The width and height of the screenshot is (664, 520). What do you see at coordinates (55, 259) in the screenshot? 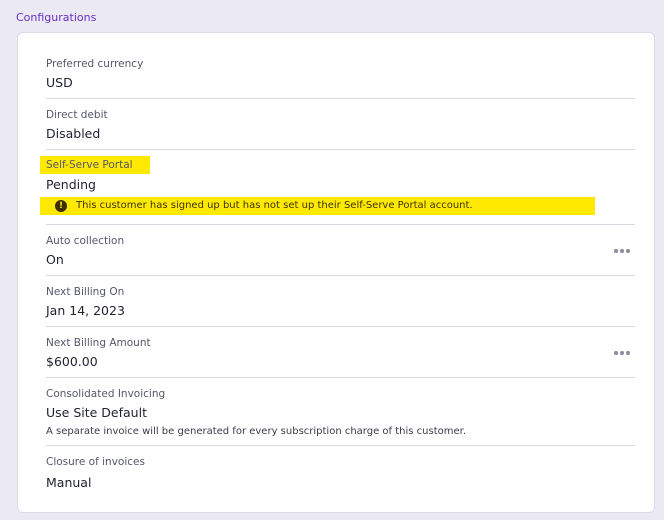
I see `field-value: On` at bounding box center [55, 259].